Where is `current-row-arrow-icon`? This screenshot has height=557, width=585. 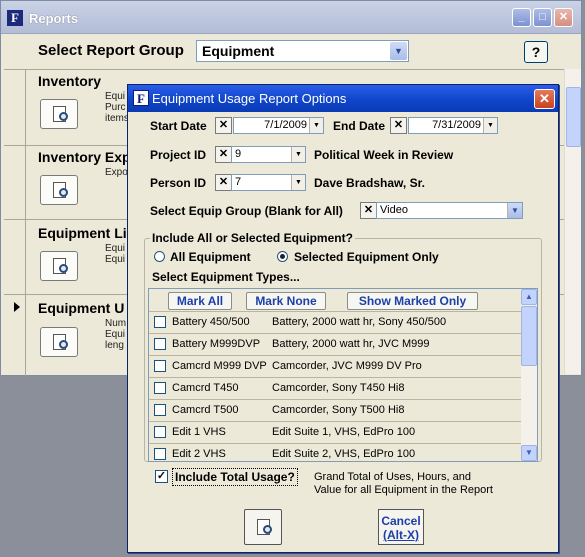
current-row-arrow-icon is located at coordinates (17, 307).